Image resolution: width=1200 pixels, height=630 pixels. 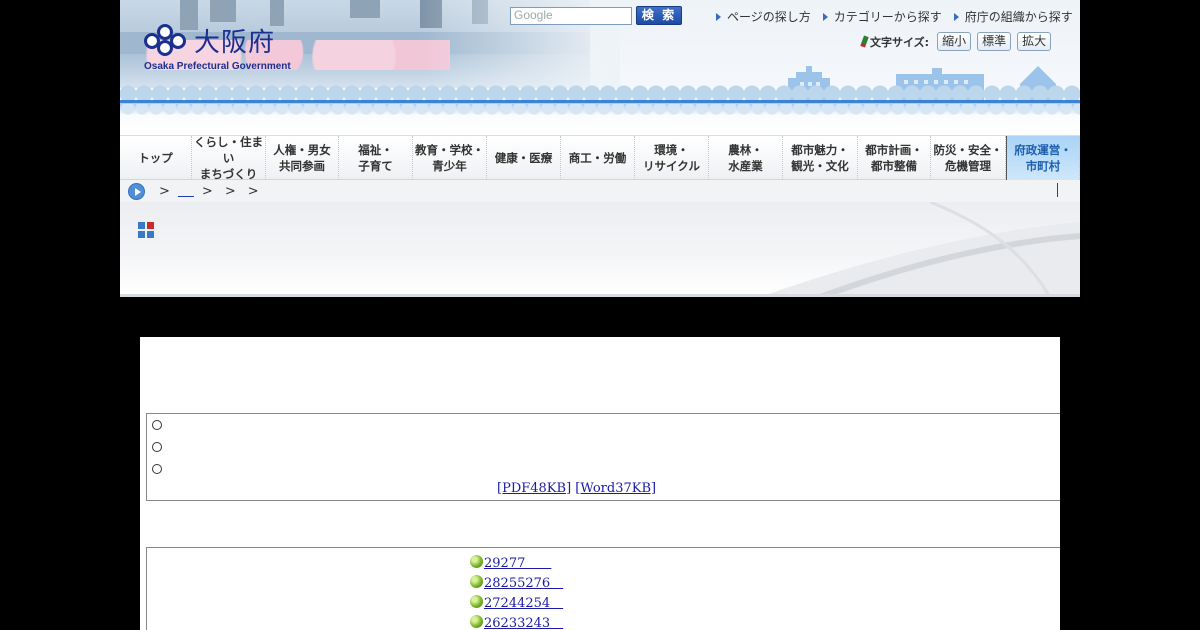 I want to click on home-arrow-icon, so click(x=136, y=191).